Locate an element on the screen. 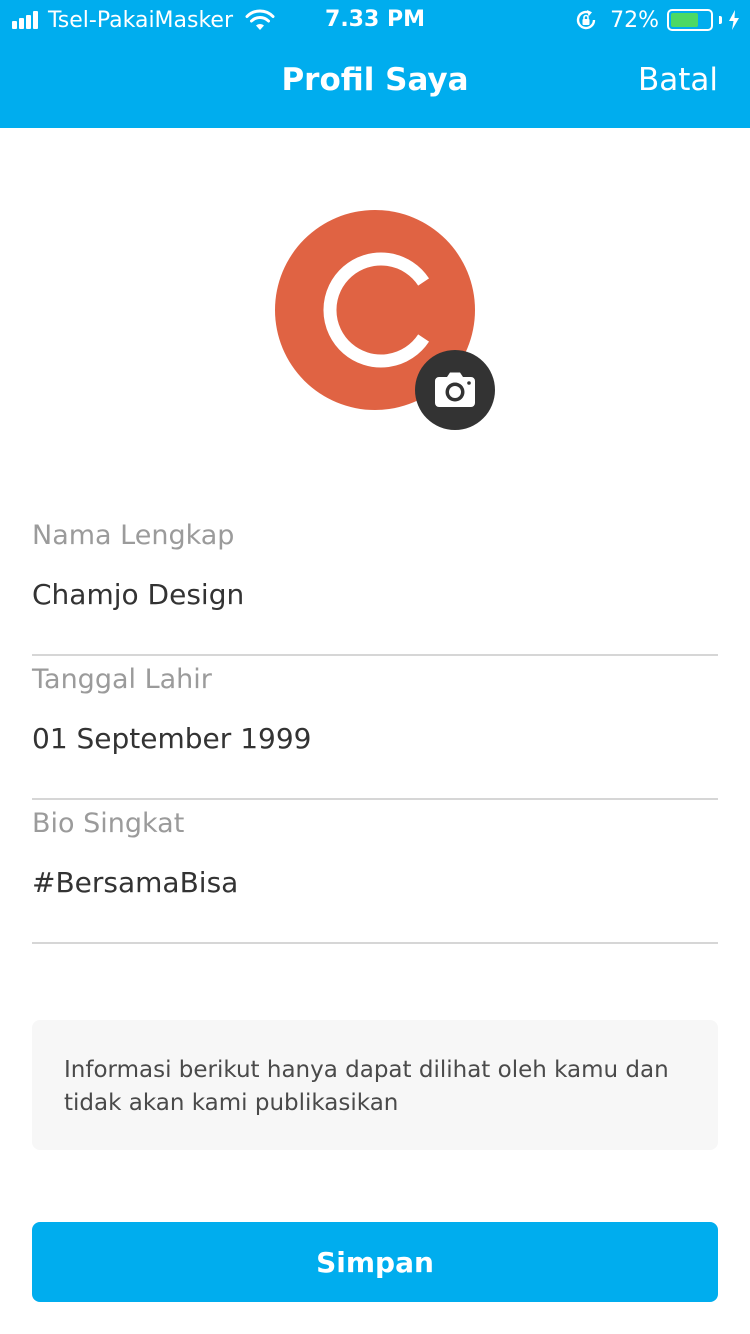 Image resolution: width=750 pixels, height=1334 pixels. full-name-label: Nama Lengkap is located at coordinates (133, 535).